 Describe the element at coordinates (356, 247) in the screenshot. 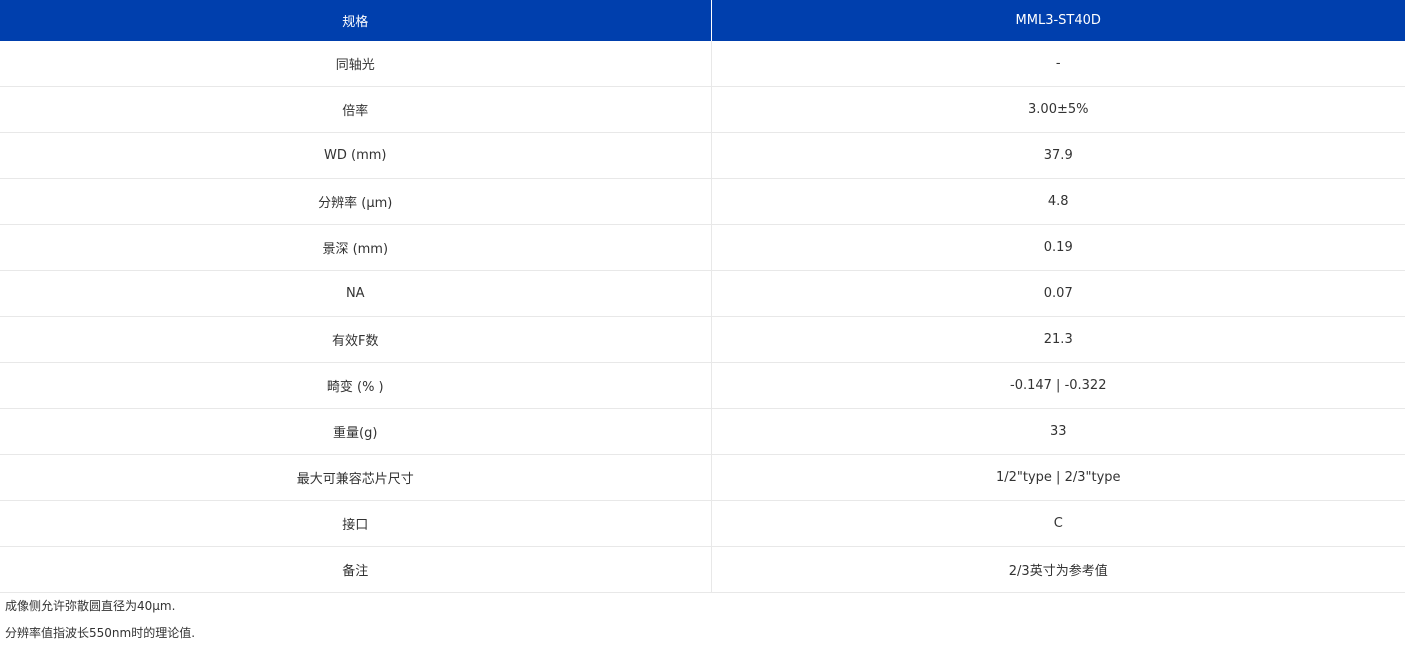

I see `row-label: 景深 (mm)` at that location.